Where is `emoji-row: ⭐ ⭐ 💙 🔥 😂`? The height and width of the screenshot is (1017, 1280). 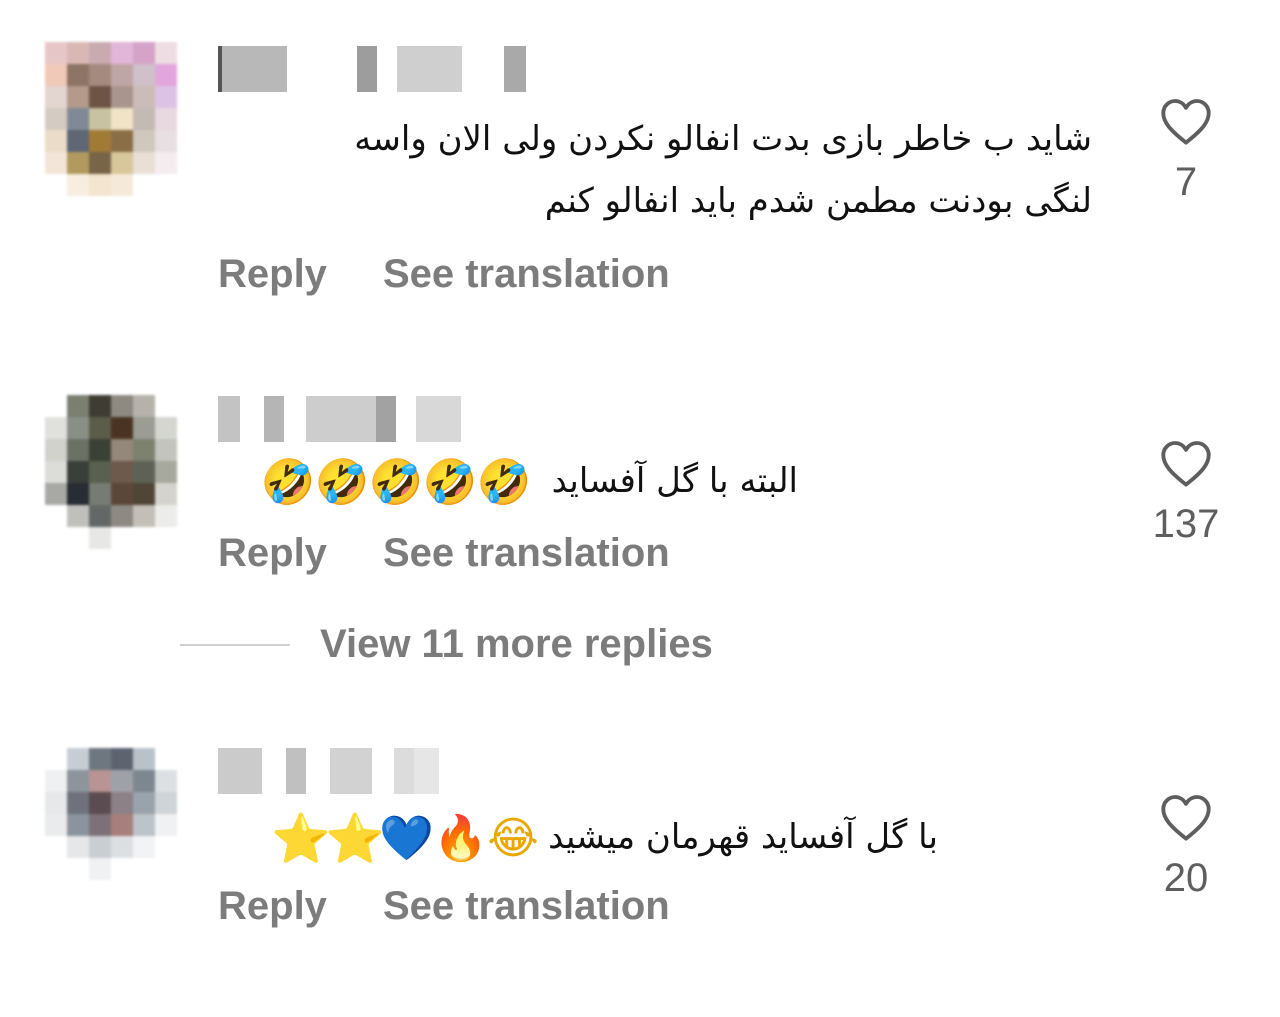
emoji-row: ⭐ ⭐ 💙 🔥 😂 is located at coordinates (405, 838).